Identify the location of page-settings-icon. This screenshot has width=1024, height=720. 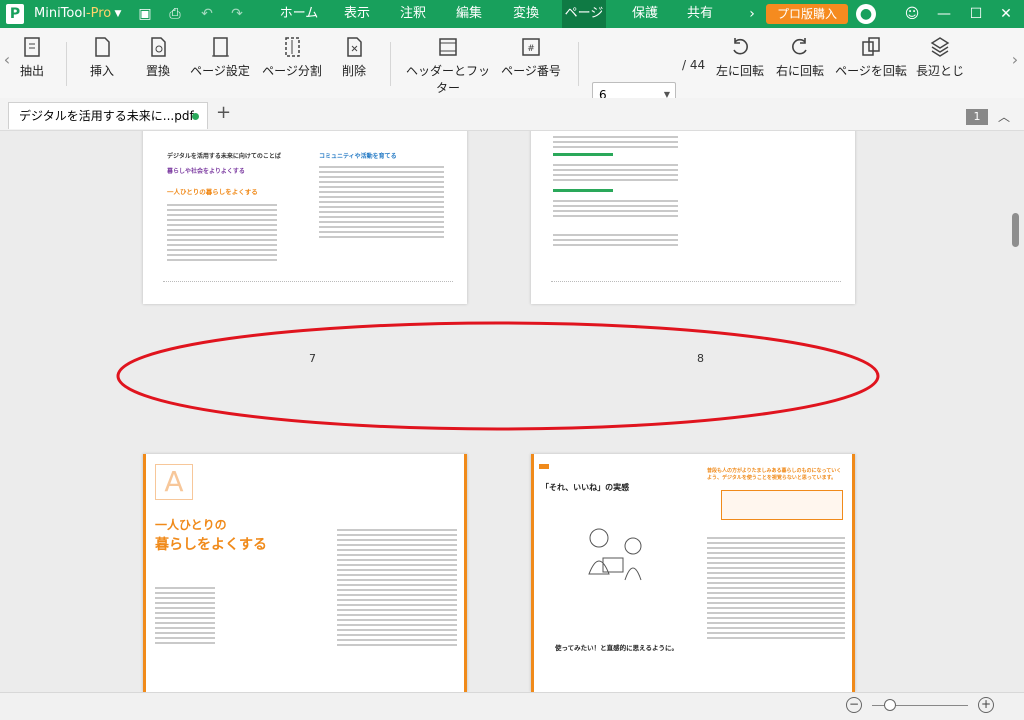
(220, 47).